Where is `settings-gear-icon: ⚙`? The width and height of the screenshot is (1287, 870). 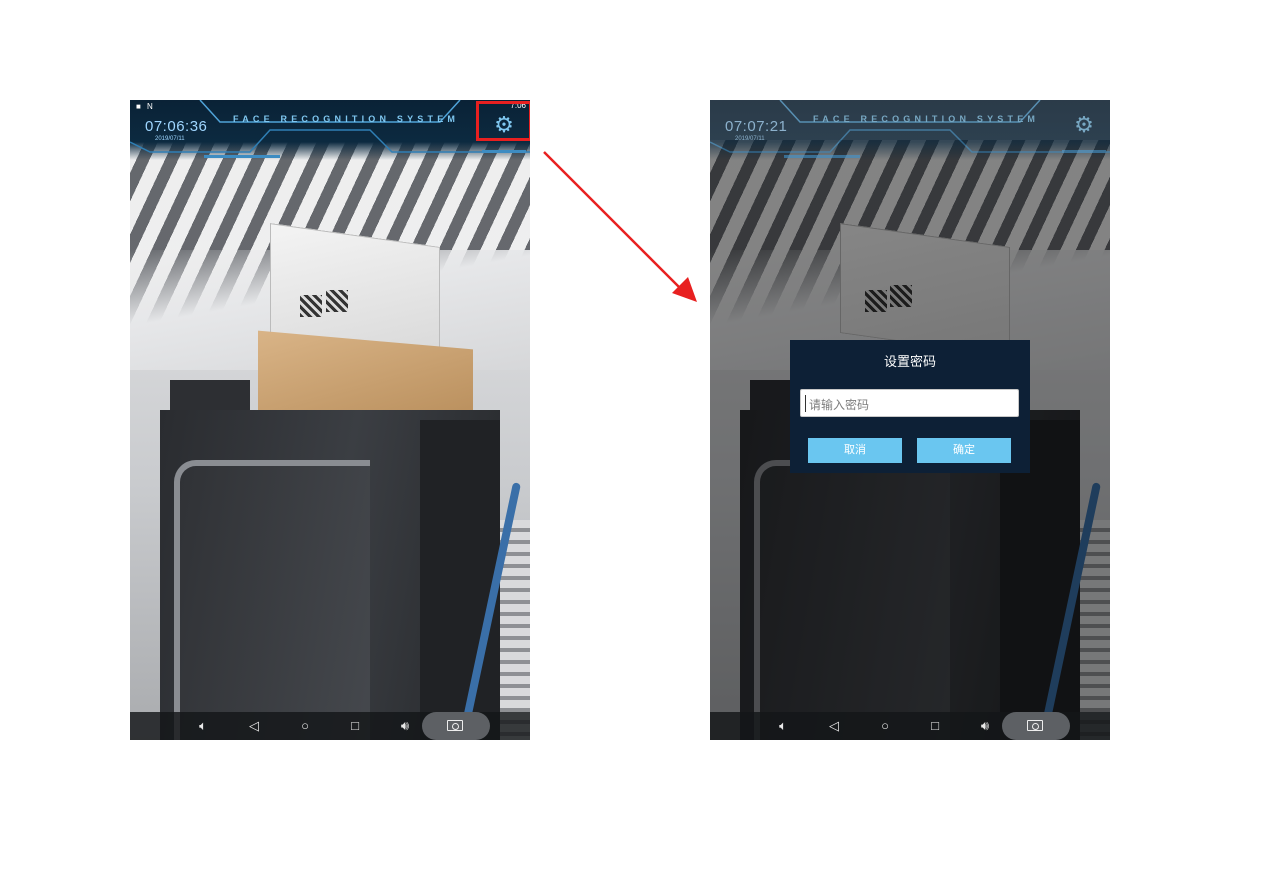 settings-gear-icon: ⚙ is located at coordinates (1084, 125).